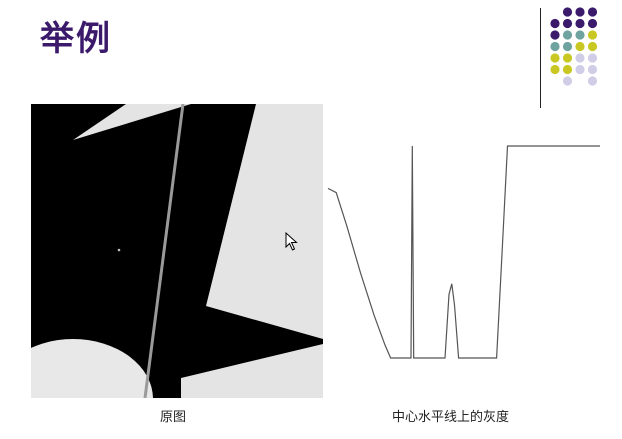 The width and height of the screenshot is (622, 439). What do you see at coordinates (540, 58) in the screenshot?
I see `vertical-divider` at bounding box center [540, 58].